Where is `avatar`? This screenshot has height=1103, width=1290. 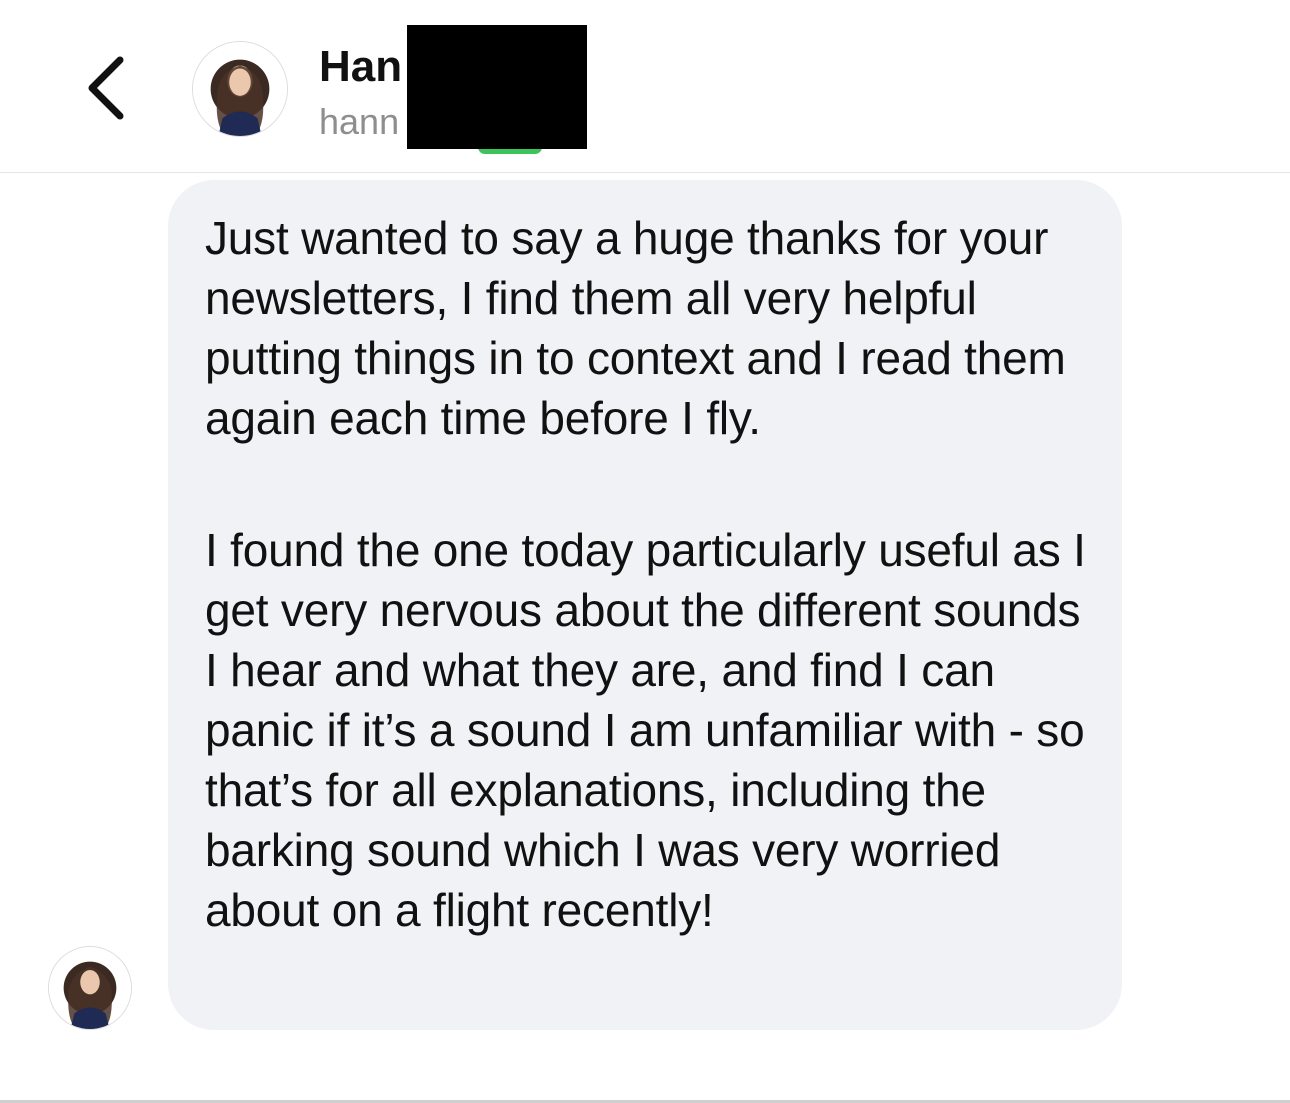 avatar is located at coordinates (240, 89).